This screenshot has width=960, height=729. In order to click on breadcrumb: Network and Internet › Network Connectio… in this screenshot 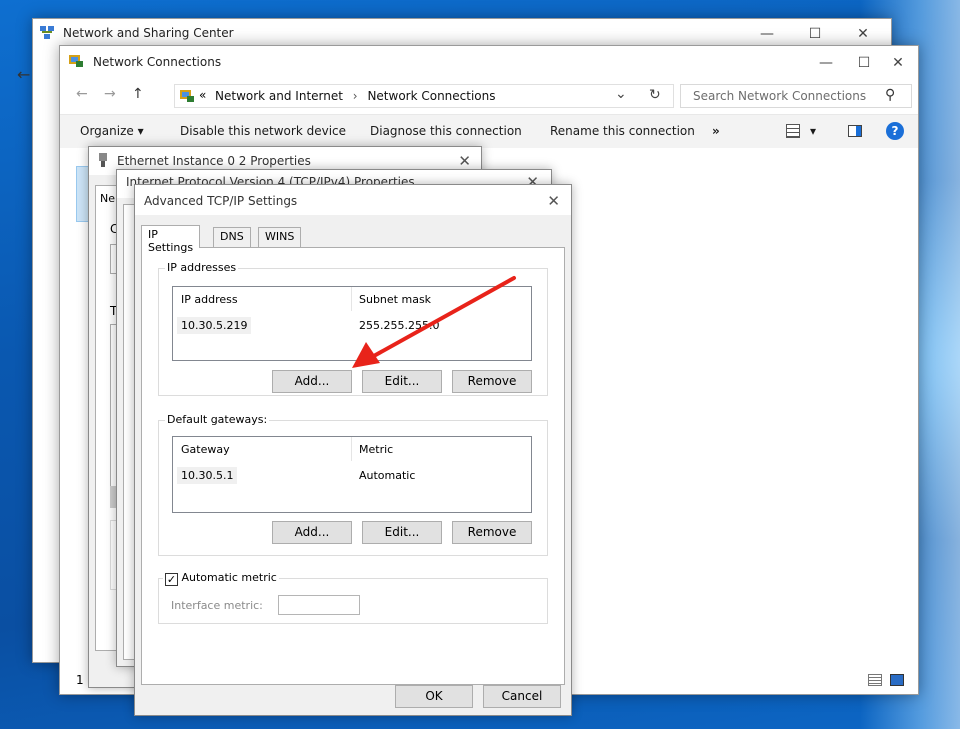, I will do `click(355, 96)`.